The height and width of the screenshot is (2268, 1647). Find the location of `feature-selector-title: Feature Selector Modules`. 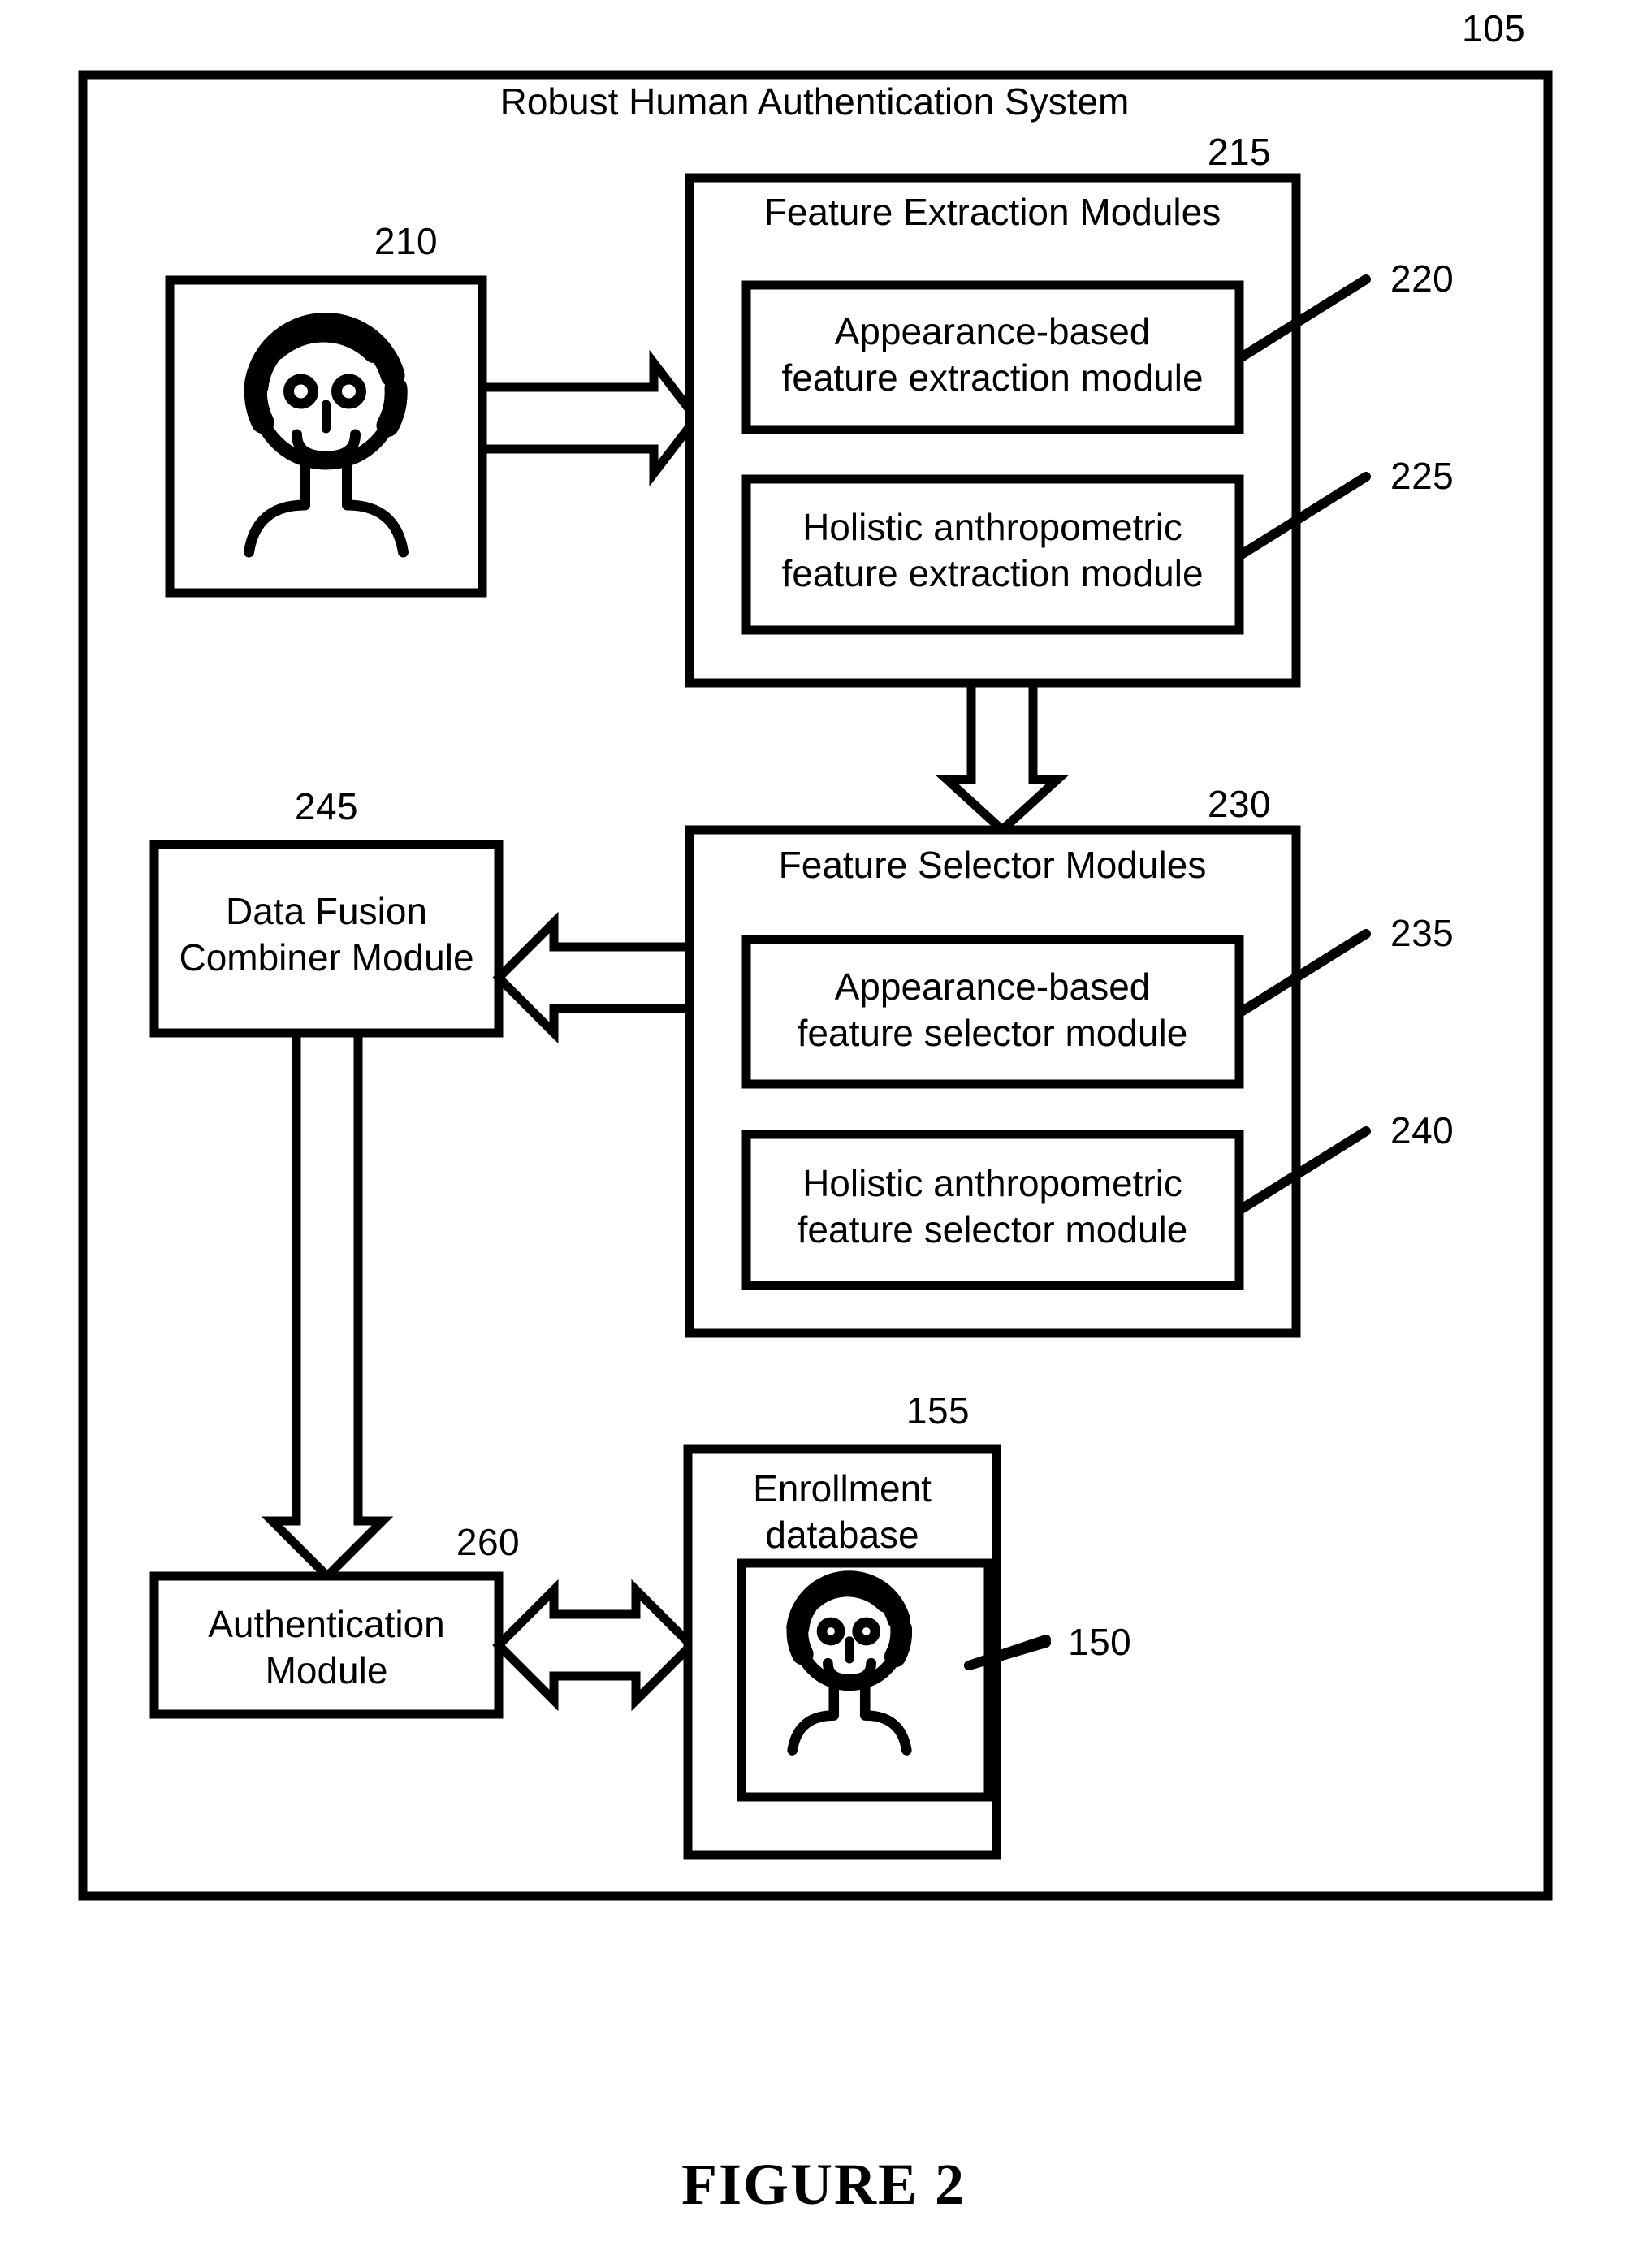

feature-selector-title: Feature Selector Modules is located at coordinates (992, 865).